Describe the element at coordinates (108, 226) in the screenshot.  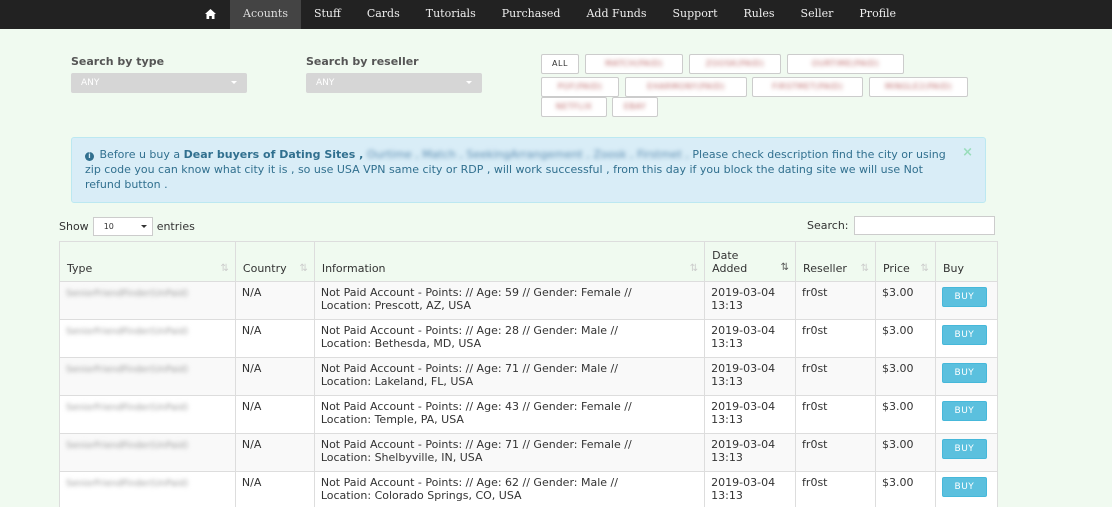
I see `entries-length-value: 10` at that location.